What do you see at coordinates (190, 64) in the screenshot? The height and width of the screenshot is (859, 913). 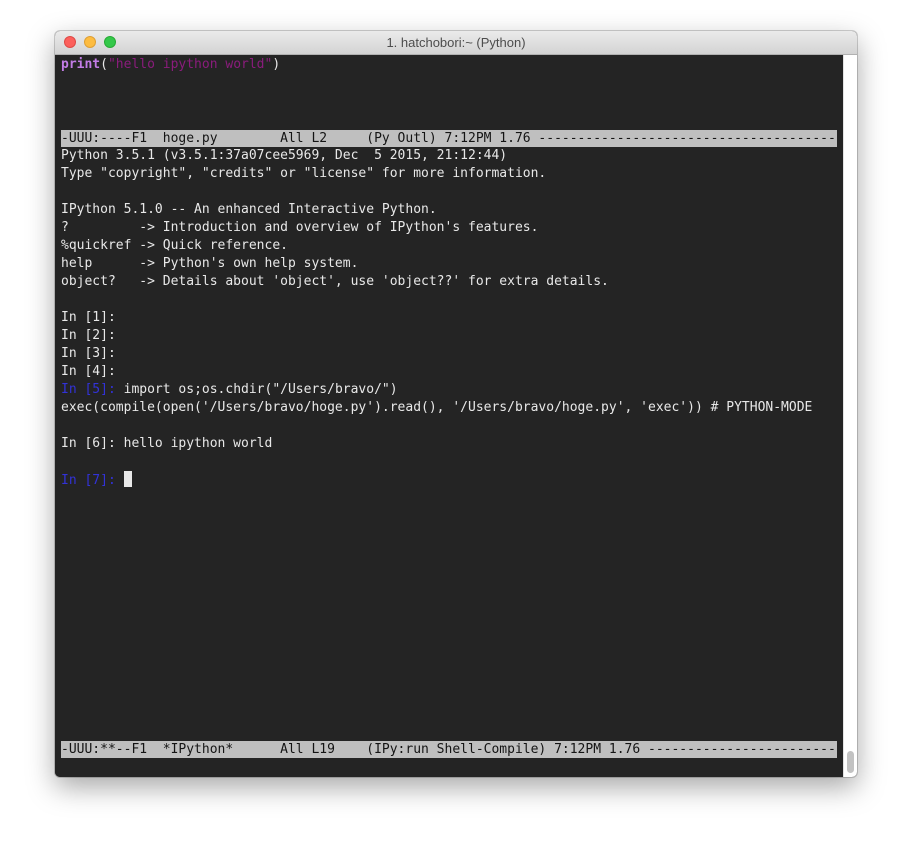 I see `code-string: "hello ipython world"` at bounding box center [190, 64].